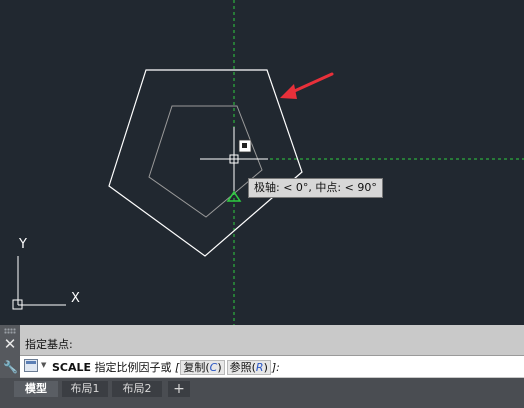 The image size is (524, 408). I want to click on command-name: SCALE, so click(72, 367).